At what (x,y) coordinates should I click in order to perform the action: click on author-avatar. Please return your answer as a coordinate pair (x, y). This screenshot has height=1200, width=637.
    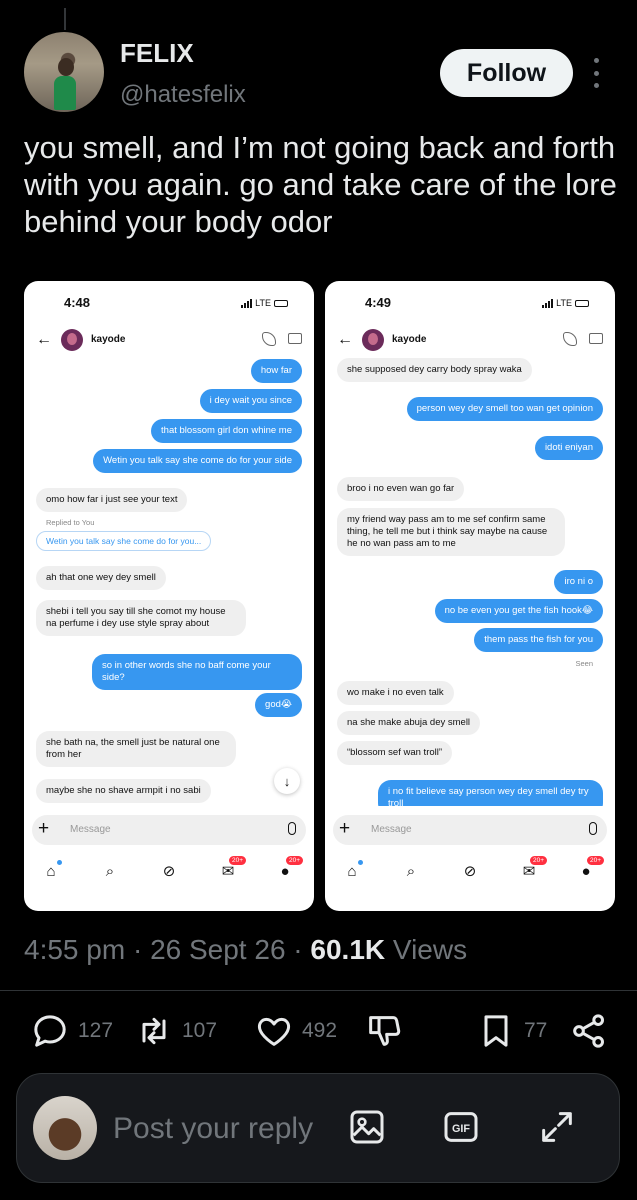
    Looking at the image, I should click on (64, 72).